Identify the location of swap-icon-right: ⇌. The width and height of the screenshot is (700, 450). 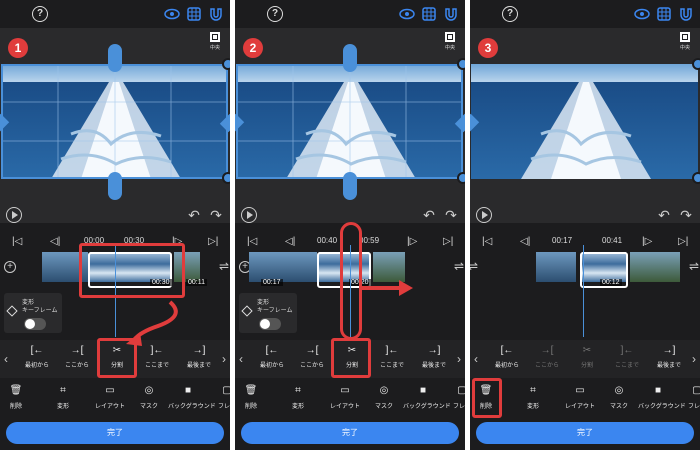
(694, 266).